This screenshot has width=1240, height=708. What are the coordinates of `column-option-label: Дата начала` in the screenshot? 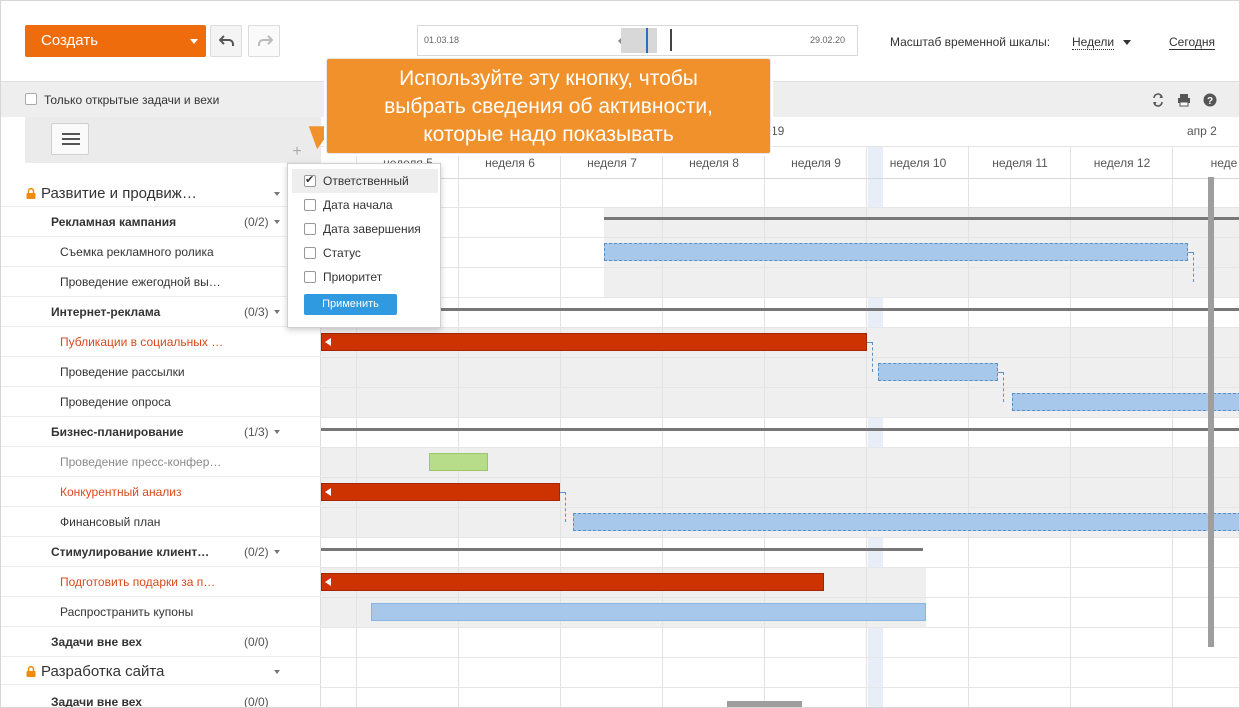 It's located at (358, 205).